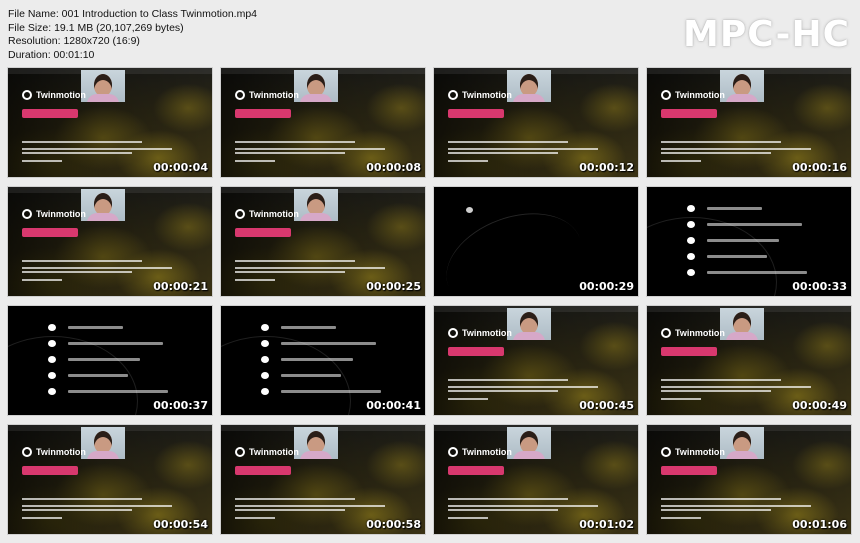 The image size is (860, 543). Describe the element at coordinates (819, 405) in the screenshot. I see `timestamp-label: 00:00:49` at that location.